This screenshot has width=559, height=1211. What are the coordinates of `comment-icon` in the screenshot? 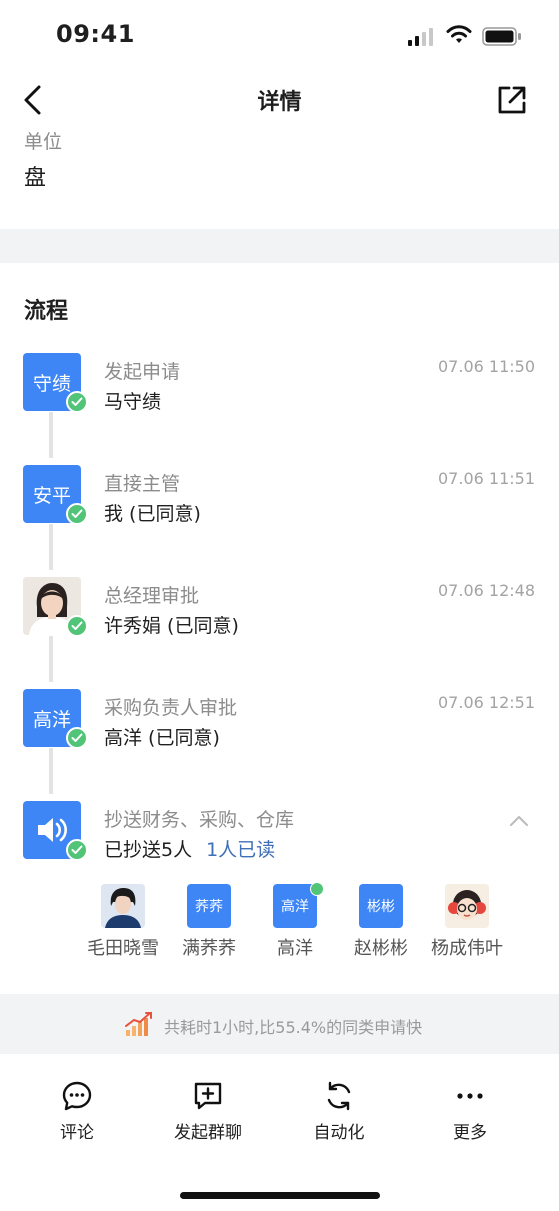 It's located at (77, 1096).